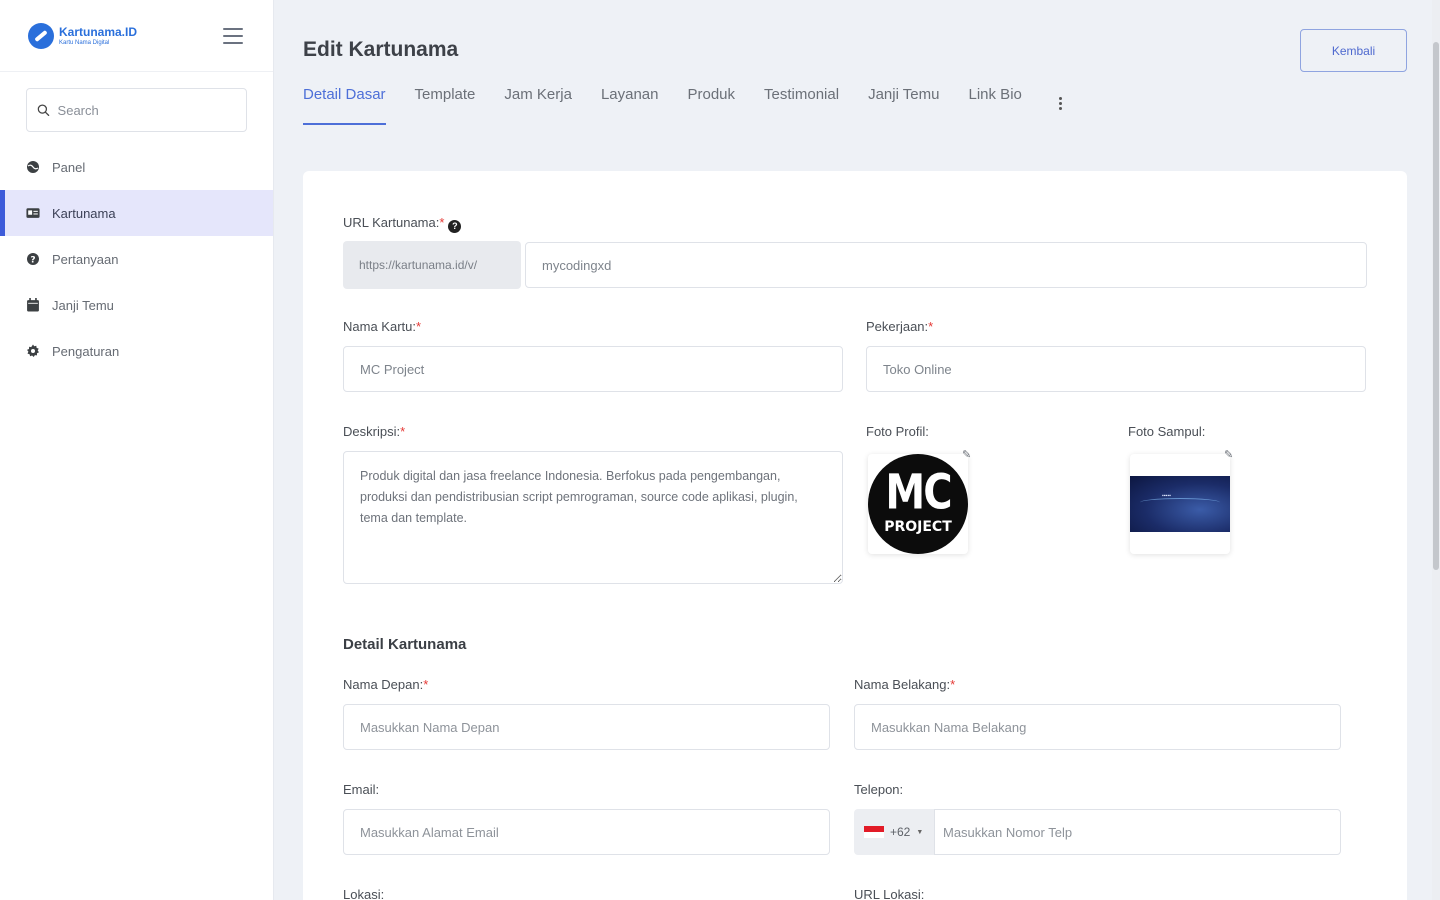 This screenshot has width=1440, height=900. I want to click on url-prefix: https://kartunama.id/v/, so click(432, 265).